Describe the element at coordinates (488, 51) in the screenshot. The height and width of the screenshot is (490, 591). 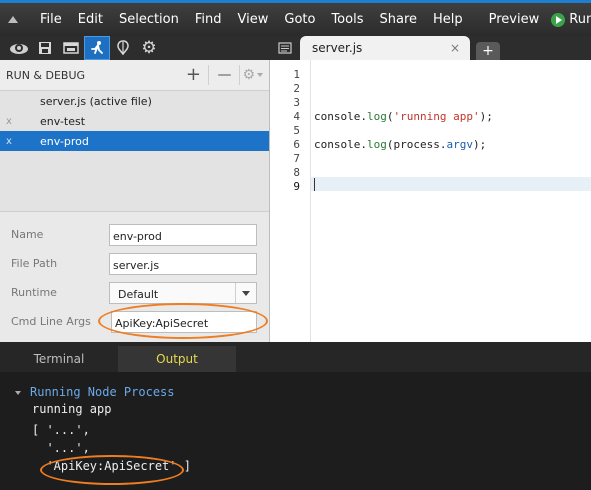
I see `new-tab-button: +` at that location.